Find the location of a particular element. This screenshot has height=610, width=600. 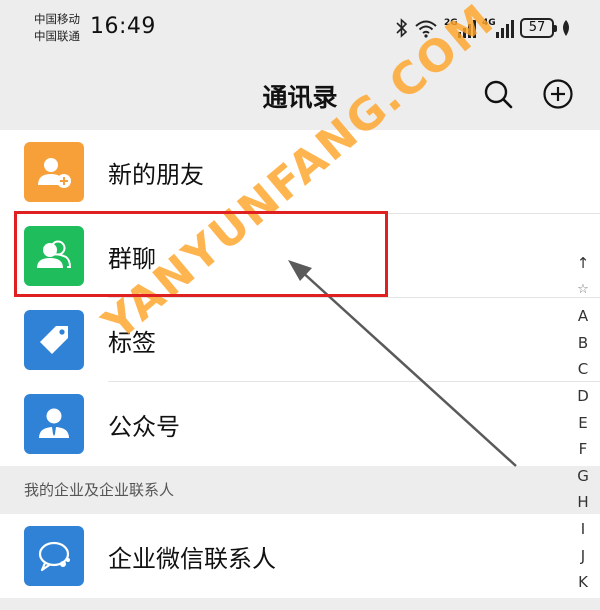

work-contacts-avatar is located at coordinates (54, 556).